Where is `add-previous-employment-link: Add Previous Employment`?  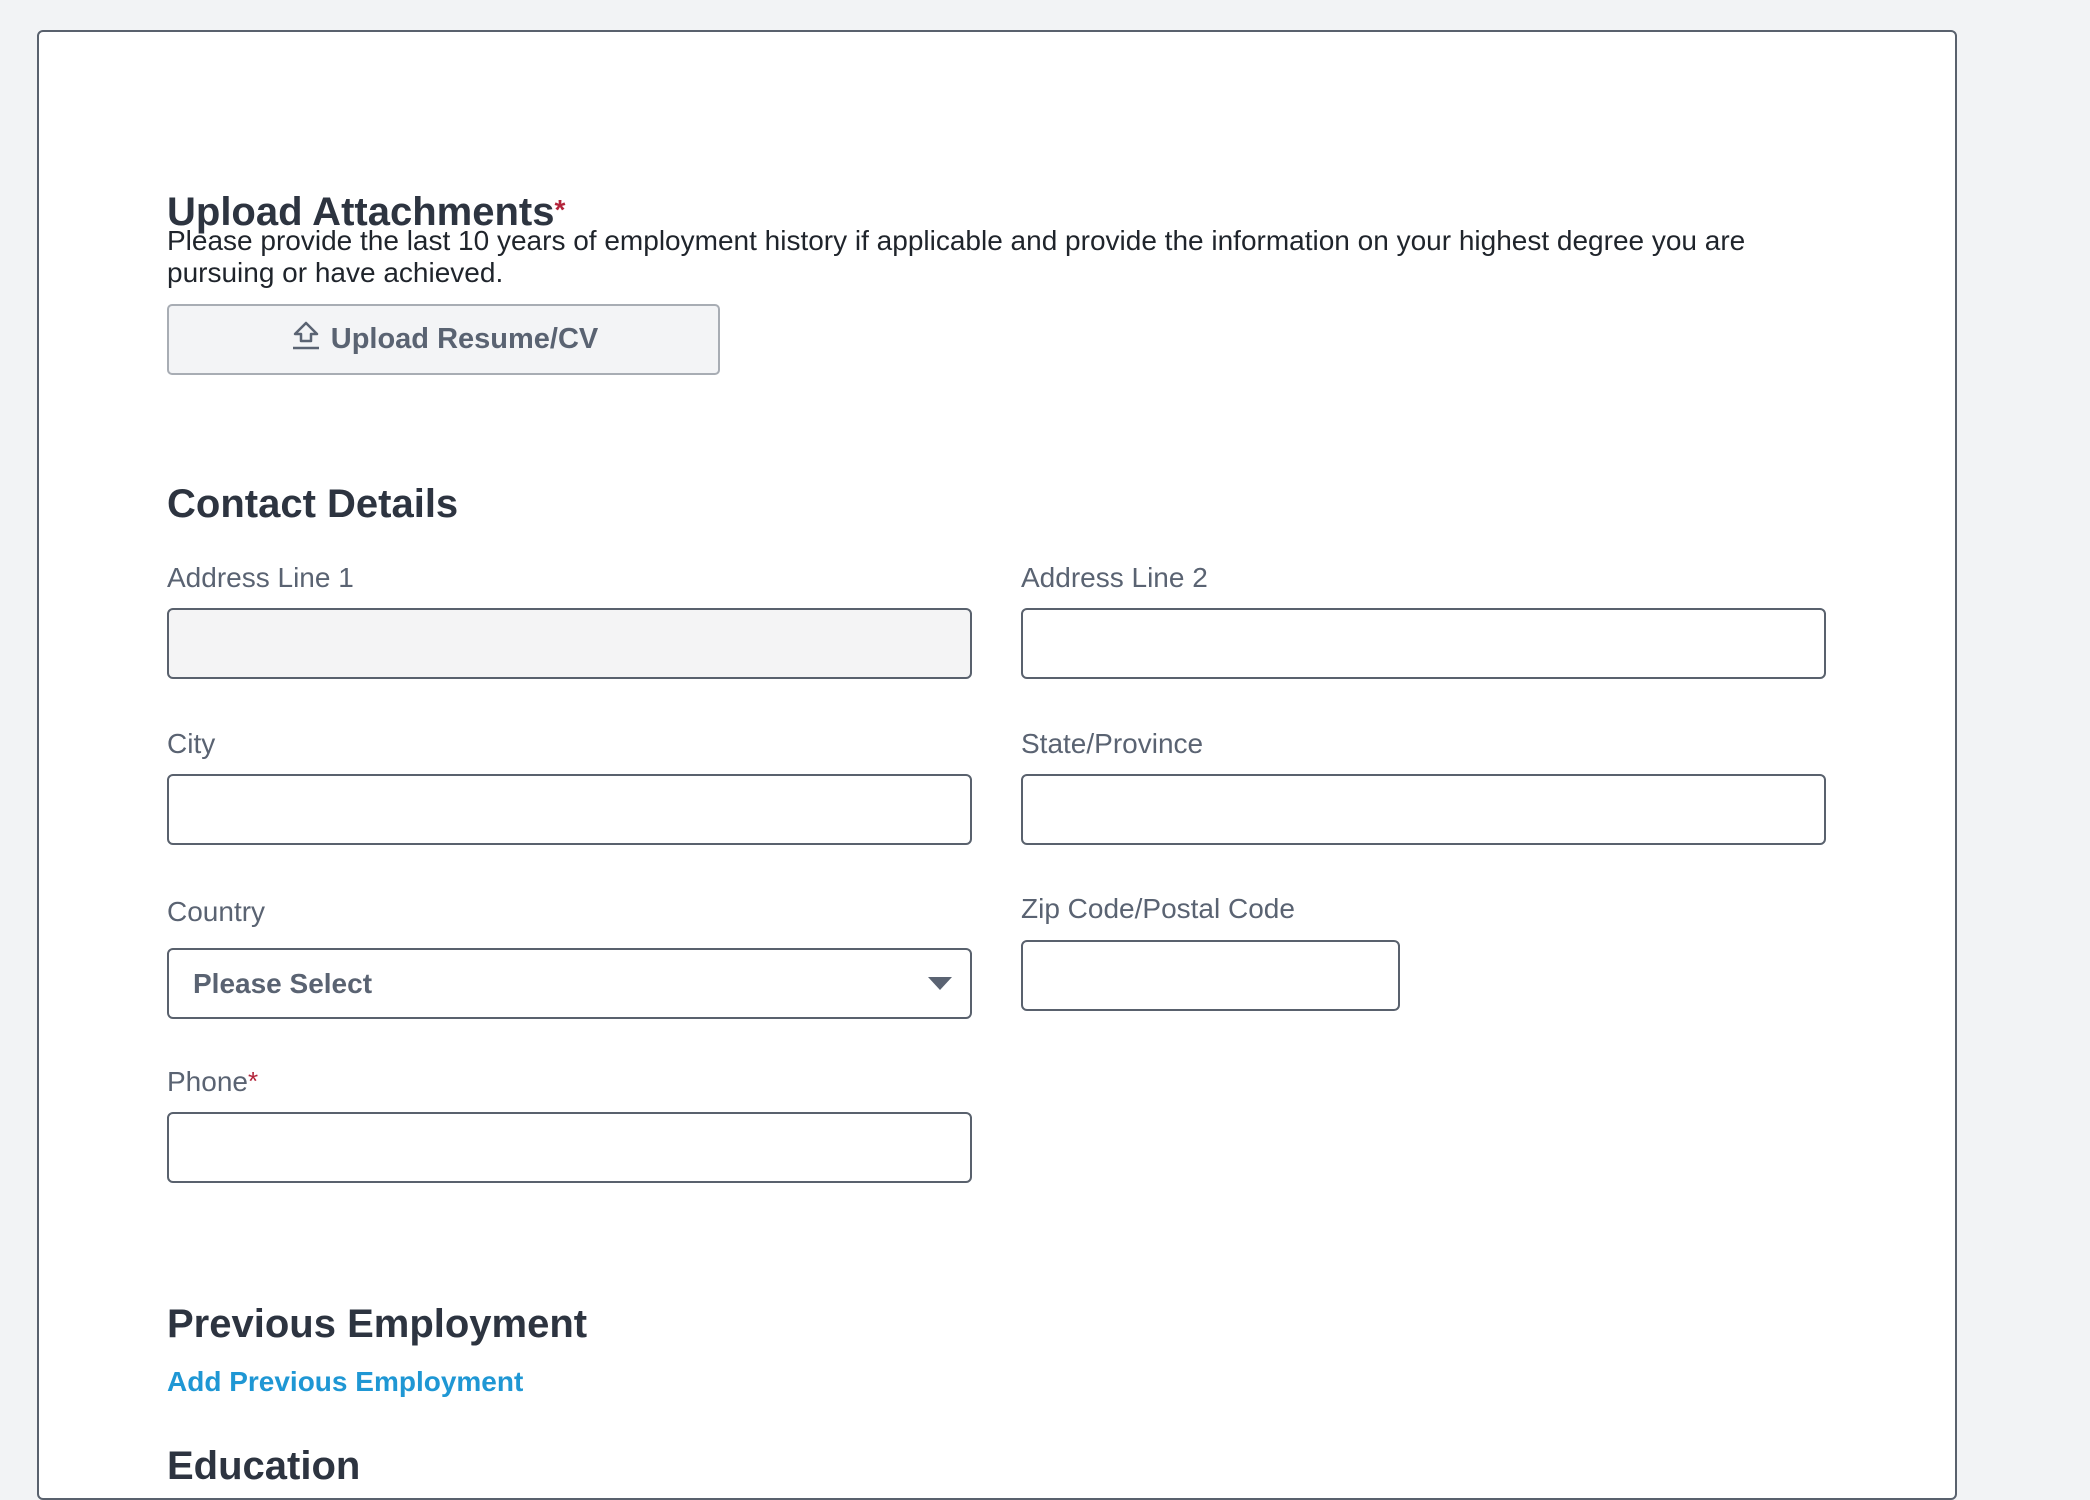 add-previous-employment-link: Add Previous Employment is located at coordinates (345, 1382).